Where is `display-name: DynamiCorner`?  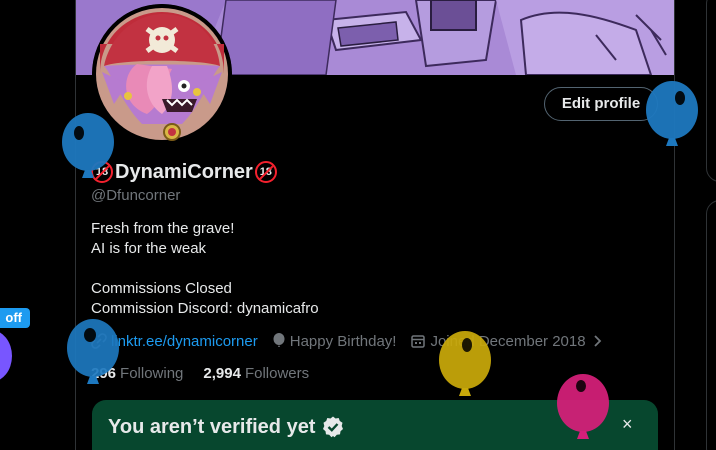 display-name: DynamiCorner is located at coordinates (184, 171).